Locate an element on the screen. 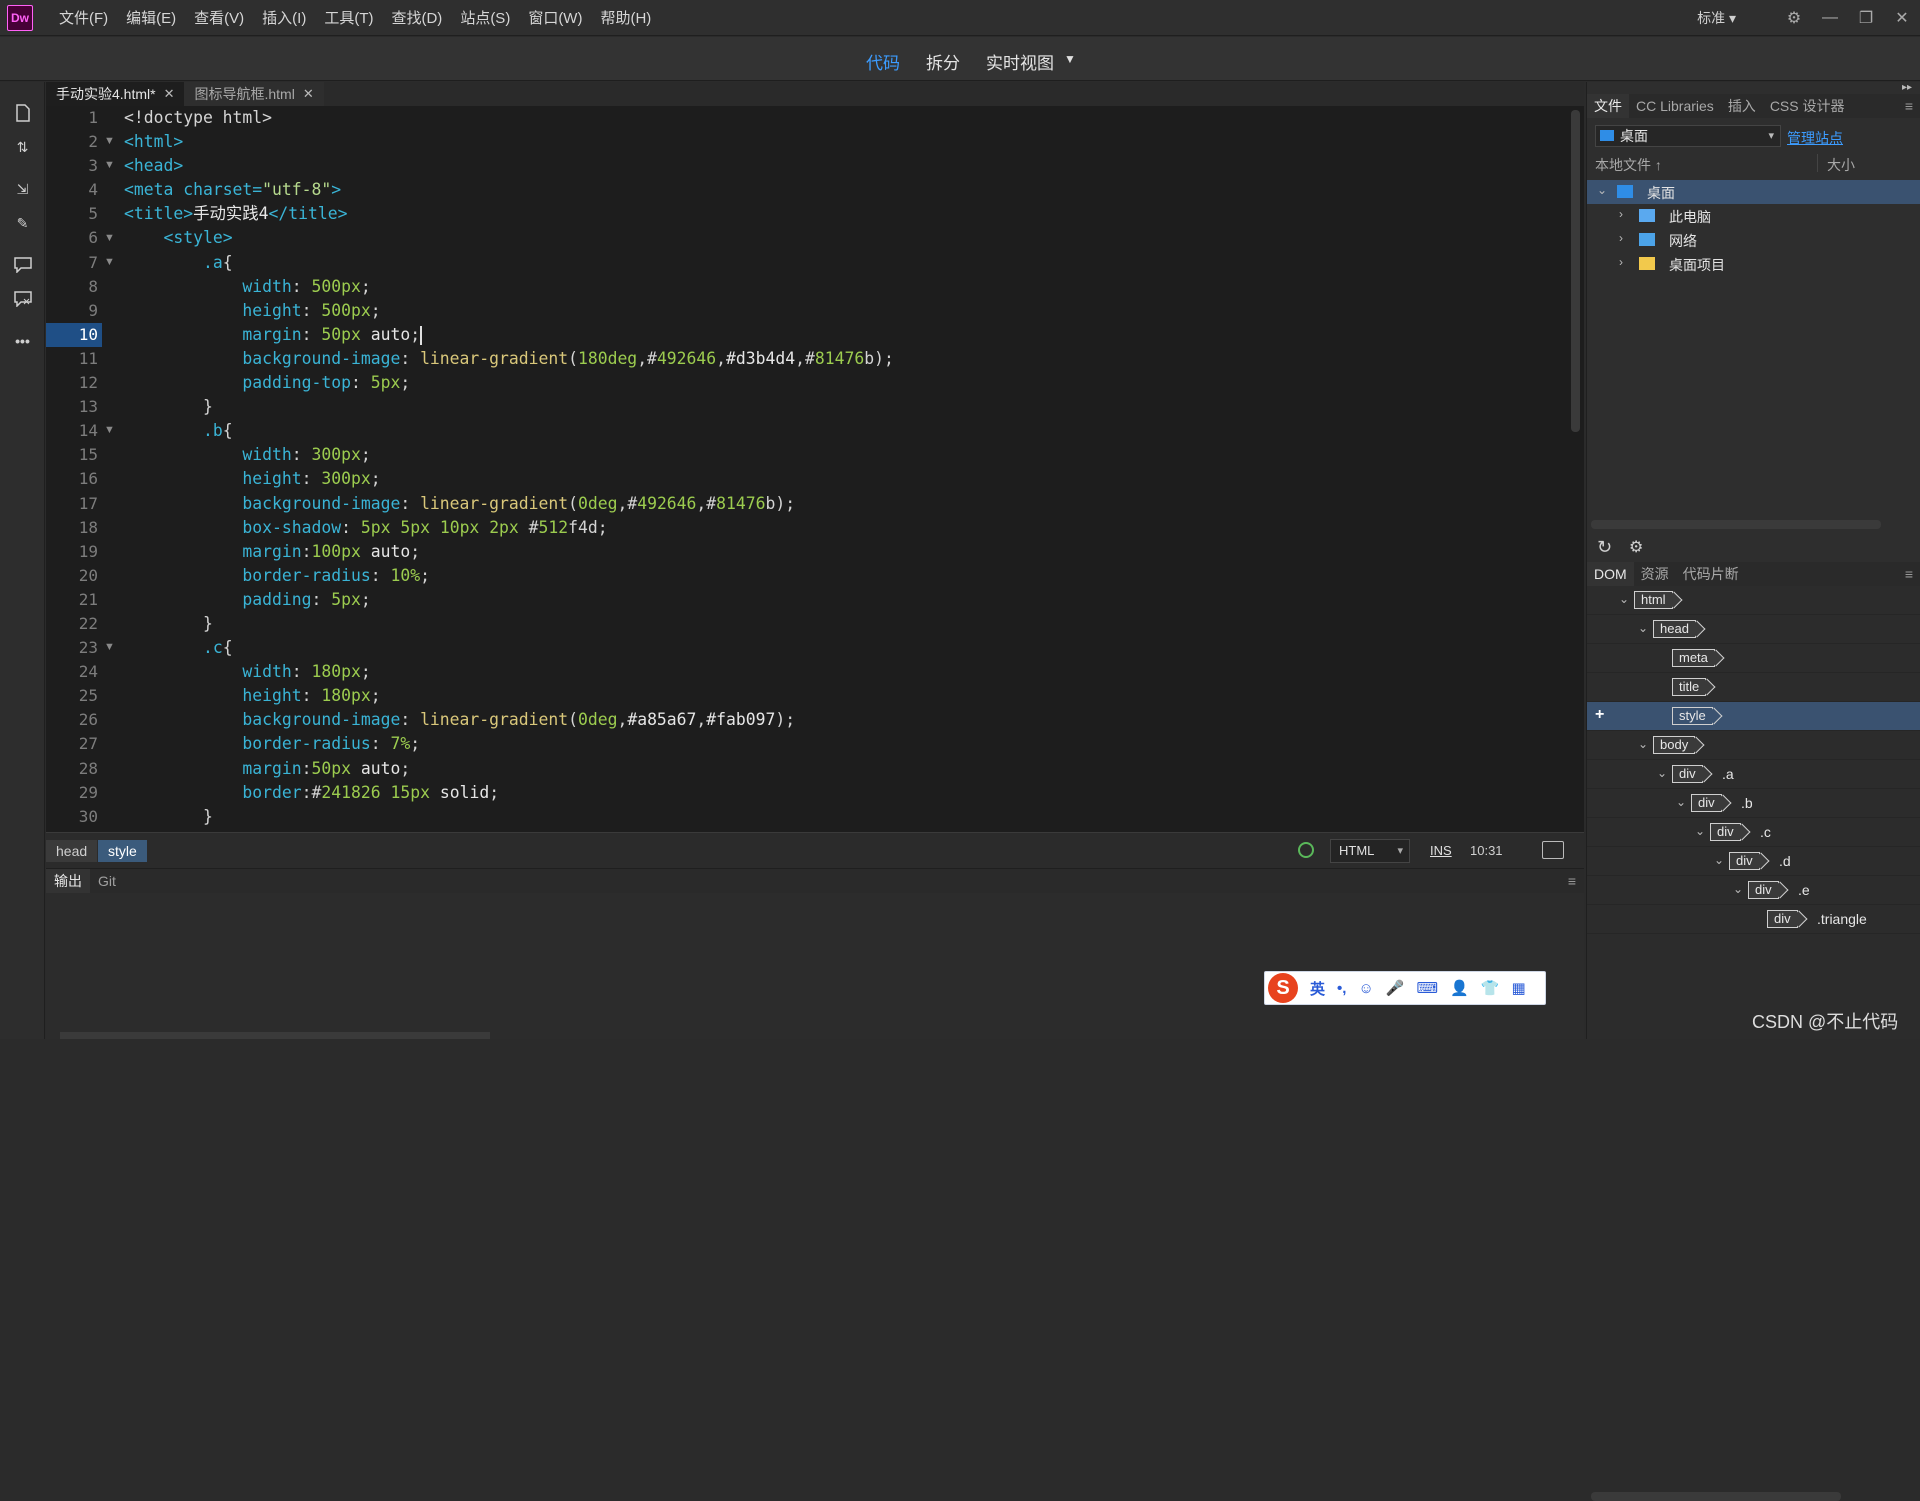 The image size is (1920, 1501). dom-tag: meta is located at coordinates (1693, 658).